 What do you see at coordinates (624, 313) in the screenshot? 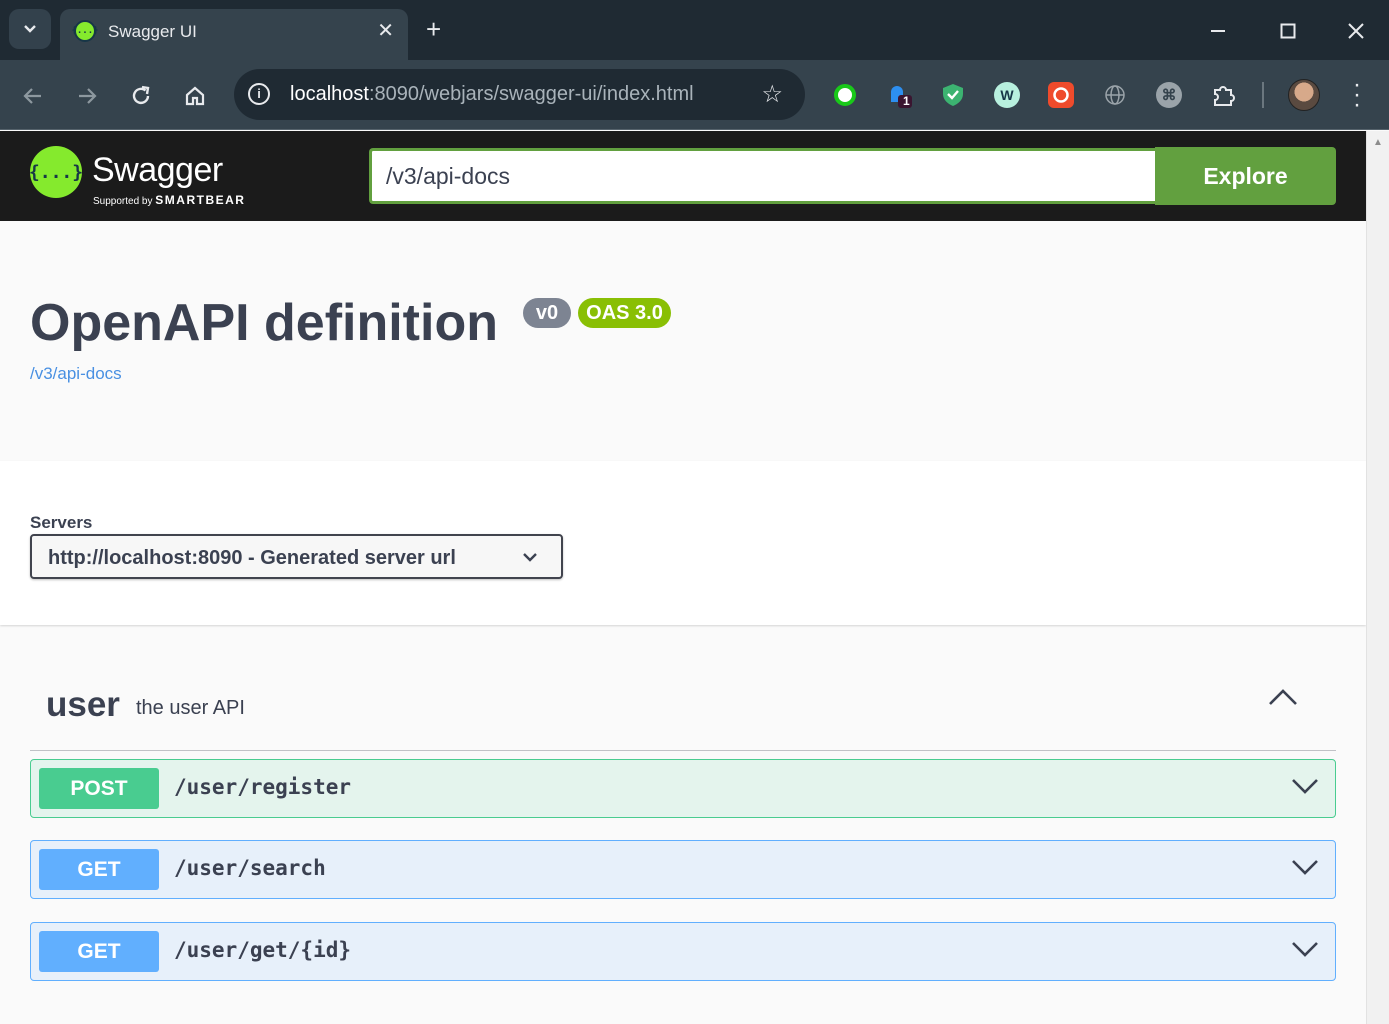
I see `oas-badge: OAS 3.0` at bounding box center [624, 313].